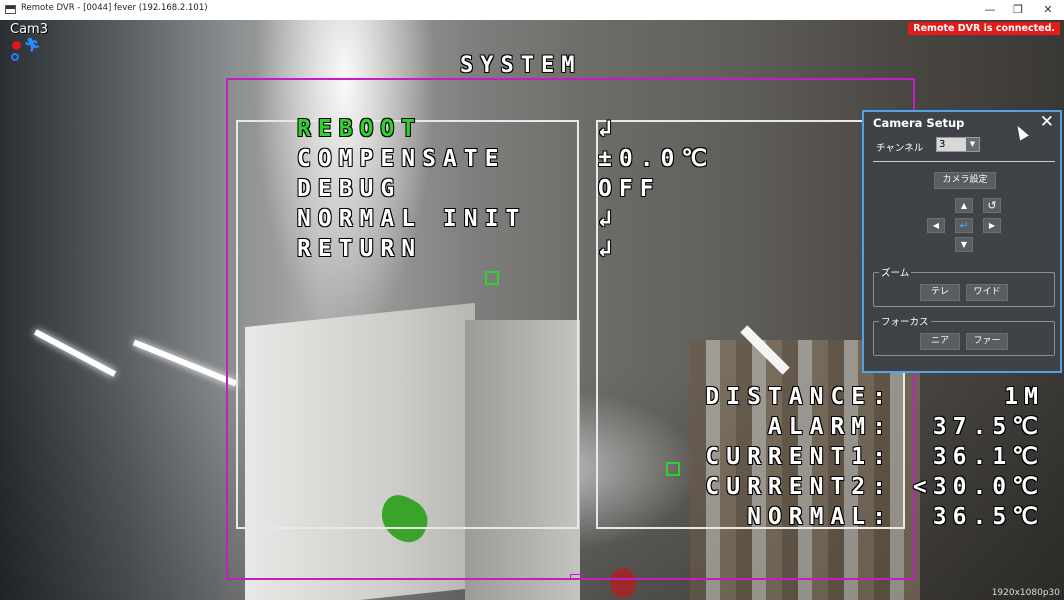 Image resolution: width=1064 pixels, height=600 pixels. I want to click on osd-value-reboot: ↲, so click(608, 129).